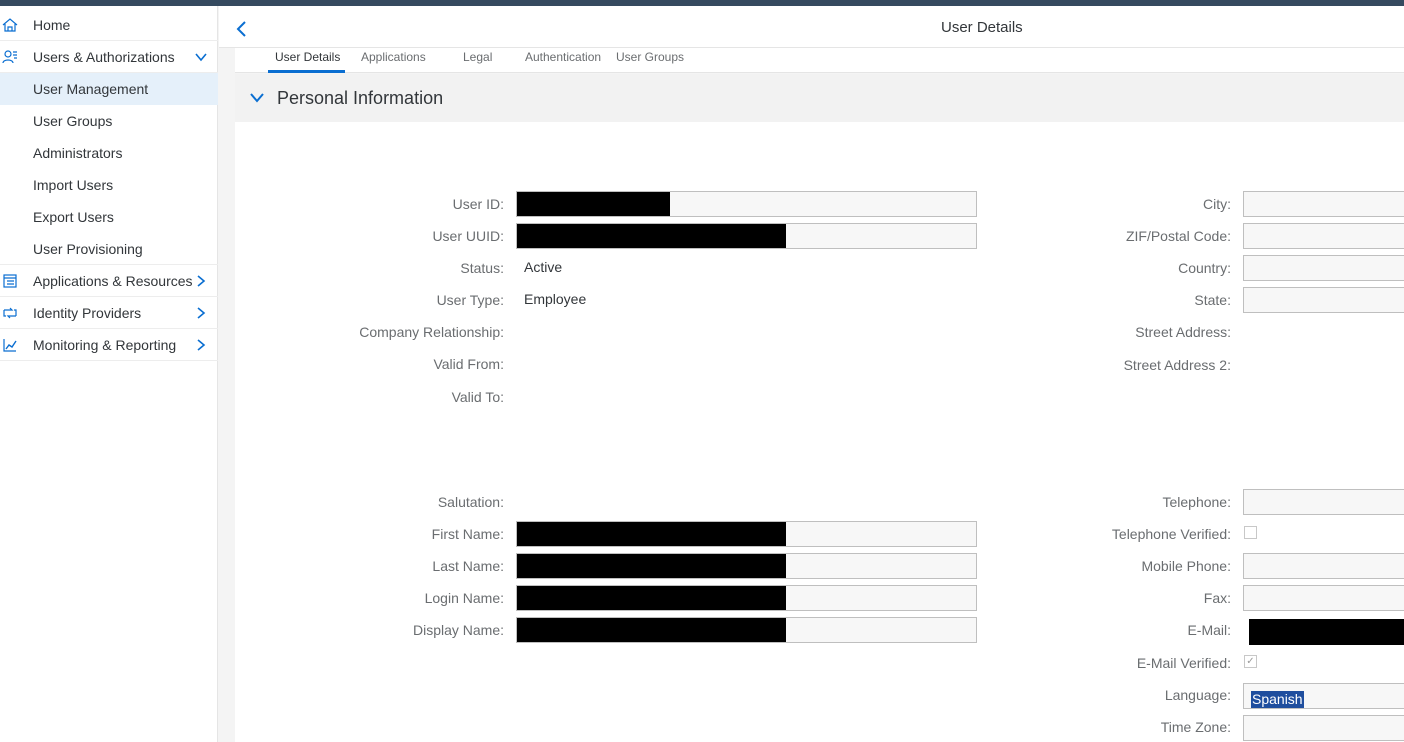 The image size is (1404, 742). What do you see at coordinates (1217, 204) in the screenshot?
I see `city-label: City:` at bounding box center [1217, 204].